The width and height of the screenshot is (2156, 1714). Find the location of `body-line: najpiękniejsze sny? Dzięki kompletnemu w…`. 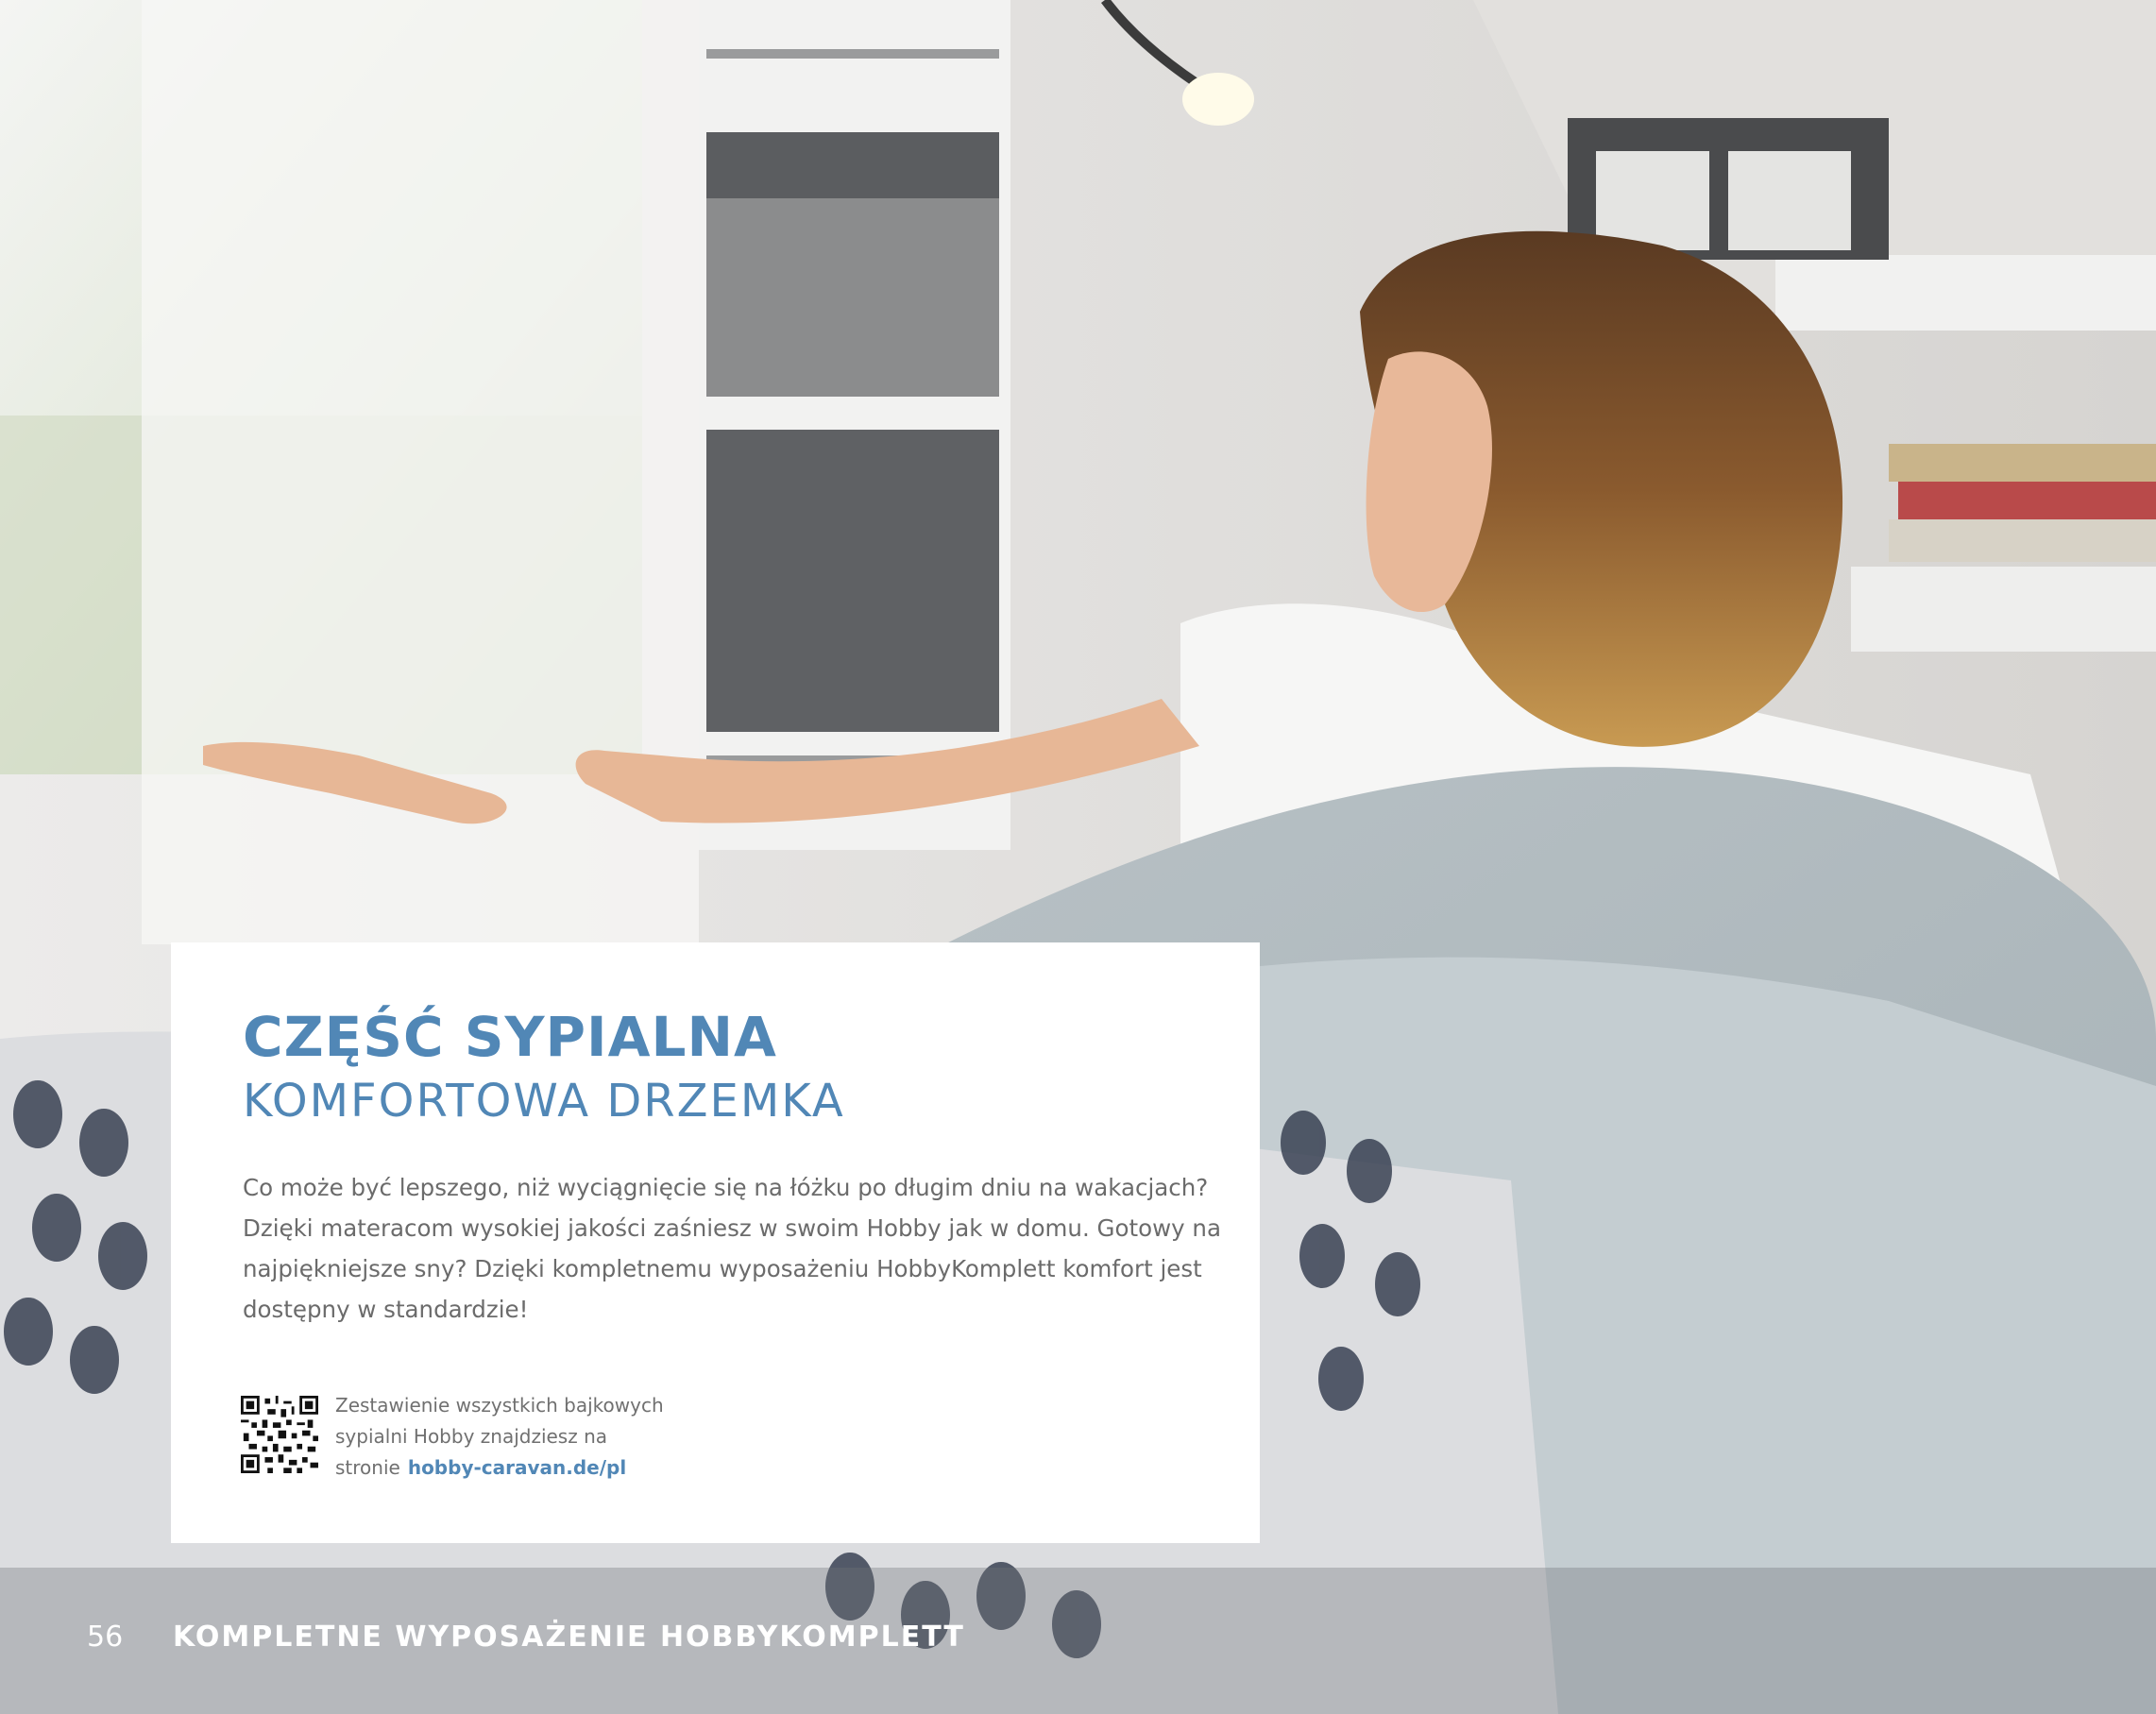

body-line: najpiękniejsze sny? Dzięki kompletnemu w… is located at coordinates (723, 1269).